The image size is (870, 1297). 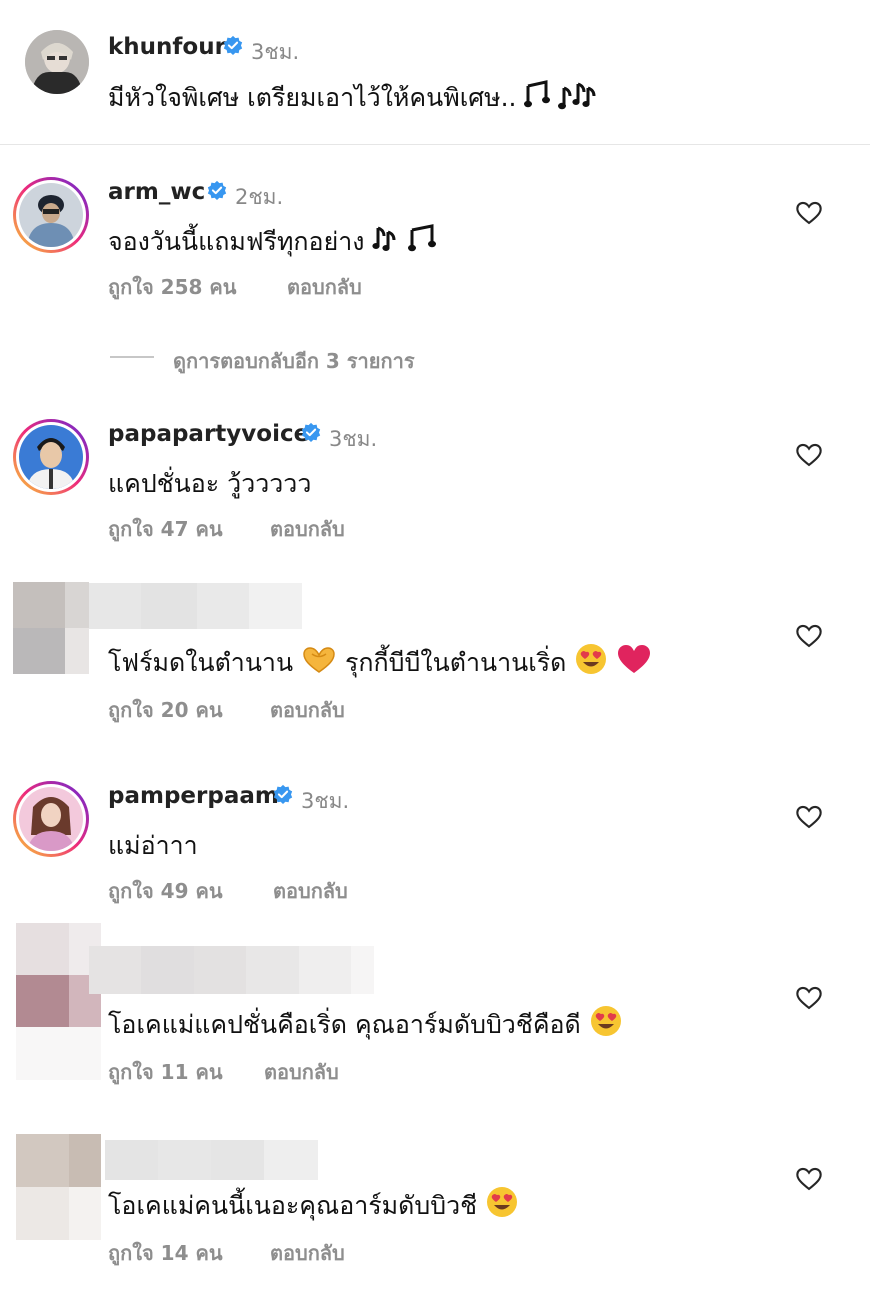 What do you see at coordinates (634, 659) in the screenshot?
I see `red-heart-icon` at bounding box center [634, 659].